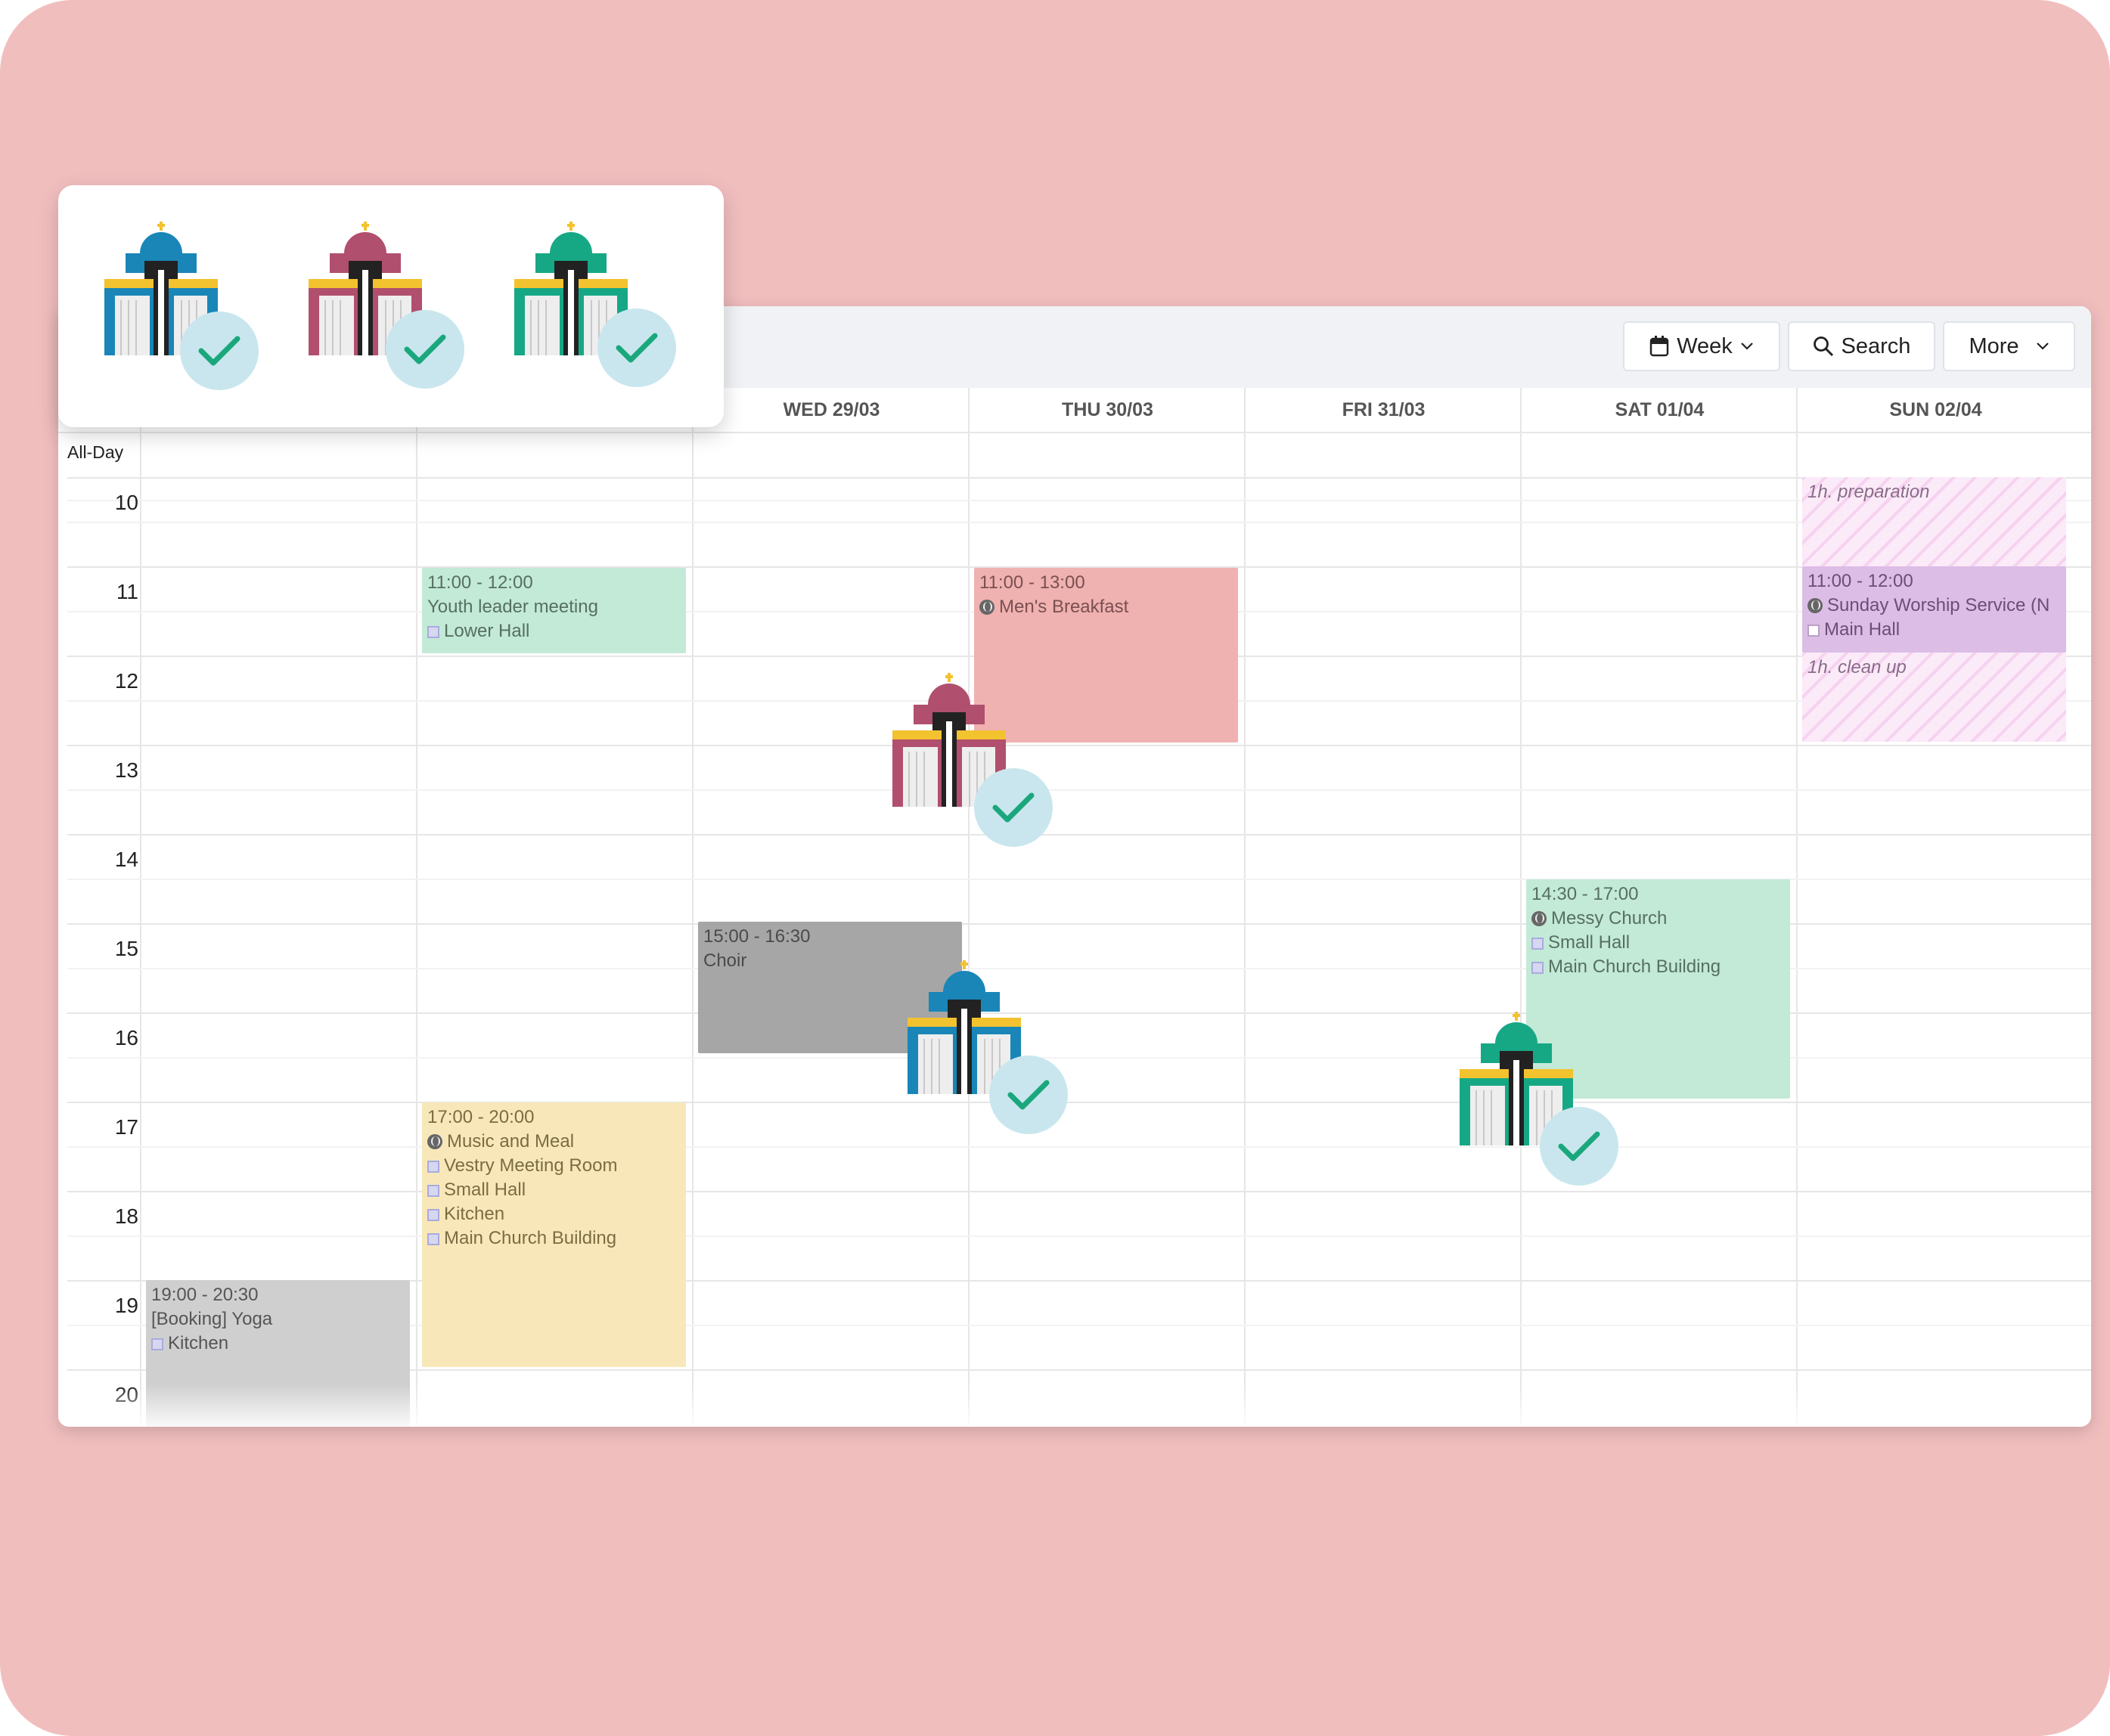  I want to click on more-label: More, so click(1994, 345).